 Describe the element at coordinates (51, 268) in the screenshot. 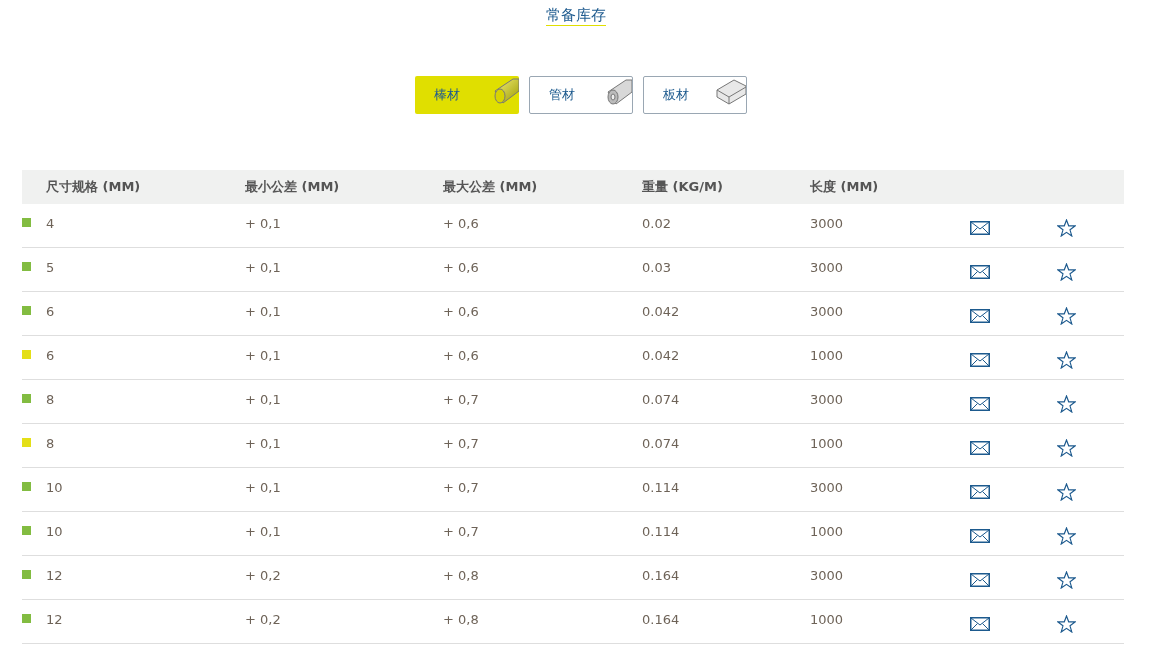

I see `table-cell-text: 5` at that location.